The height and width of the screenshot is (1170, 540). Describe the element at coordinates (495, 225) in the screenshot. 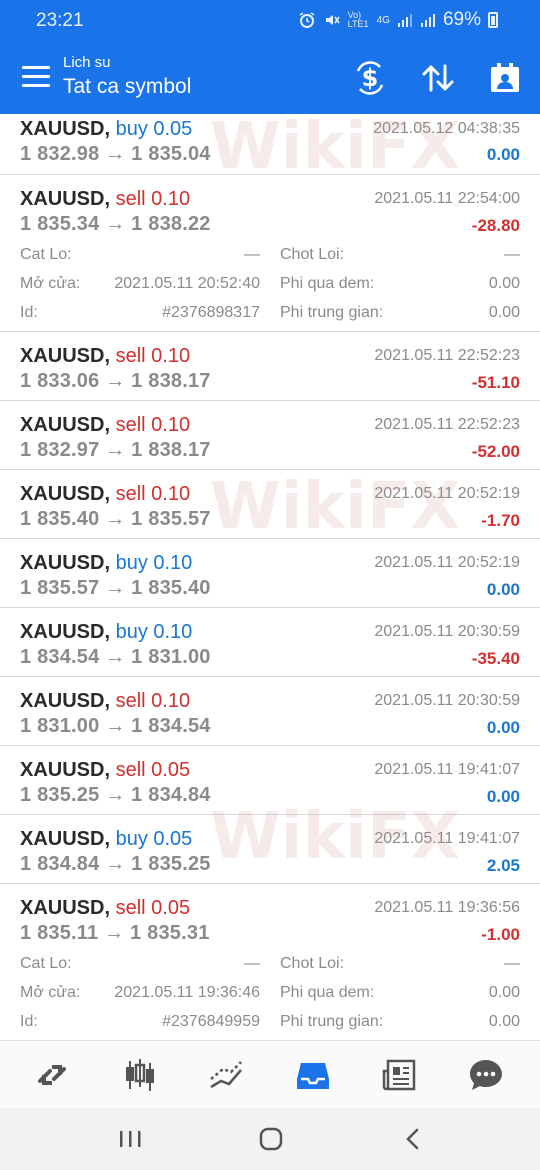

I see `trade-profit: -28.80` at that location.